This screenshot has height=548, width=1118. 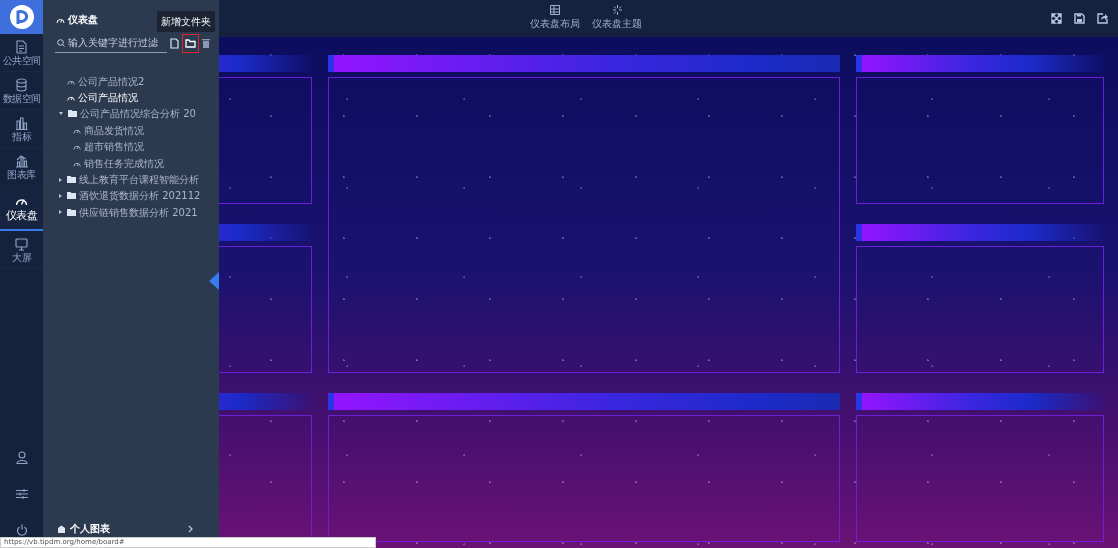 What do you see at coordinates (111, 43) in the screenshot?
I see `search-field: 输入关键字进行过滤` at bounding box center [111, 43].